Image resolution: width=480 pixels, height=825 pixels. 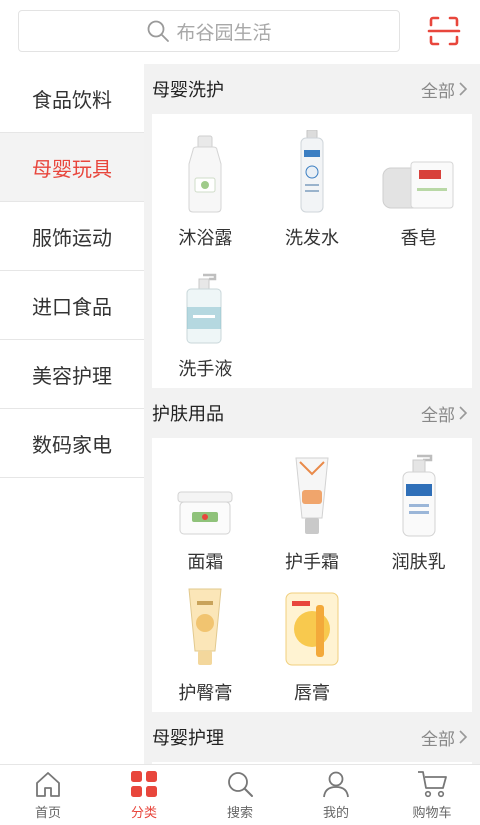 I want to click on nav-search: 搜索, so click(x=240, y=795).